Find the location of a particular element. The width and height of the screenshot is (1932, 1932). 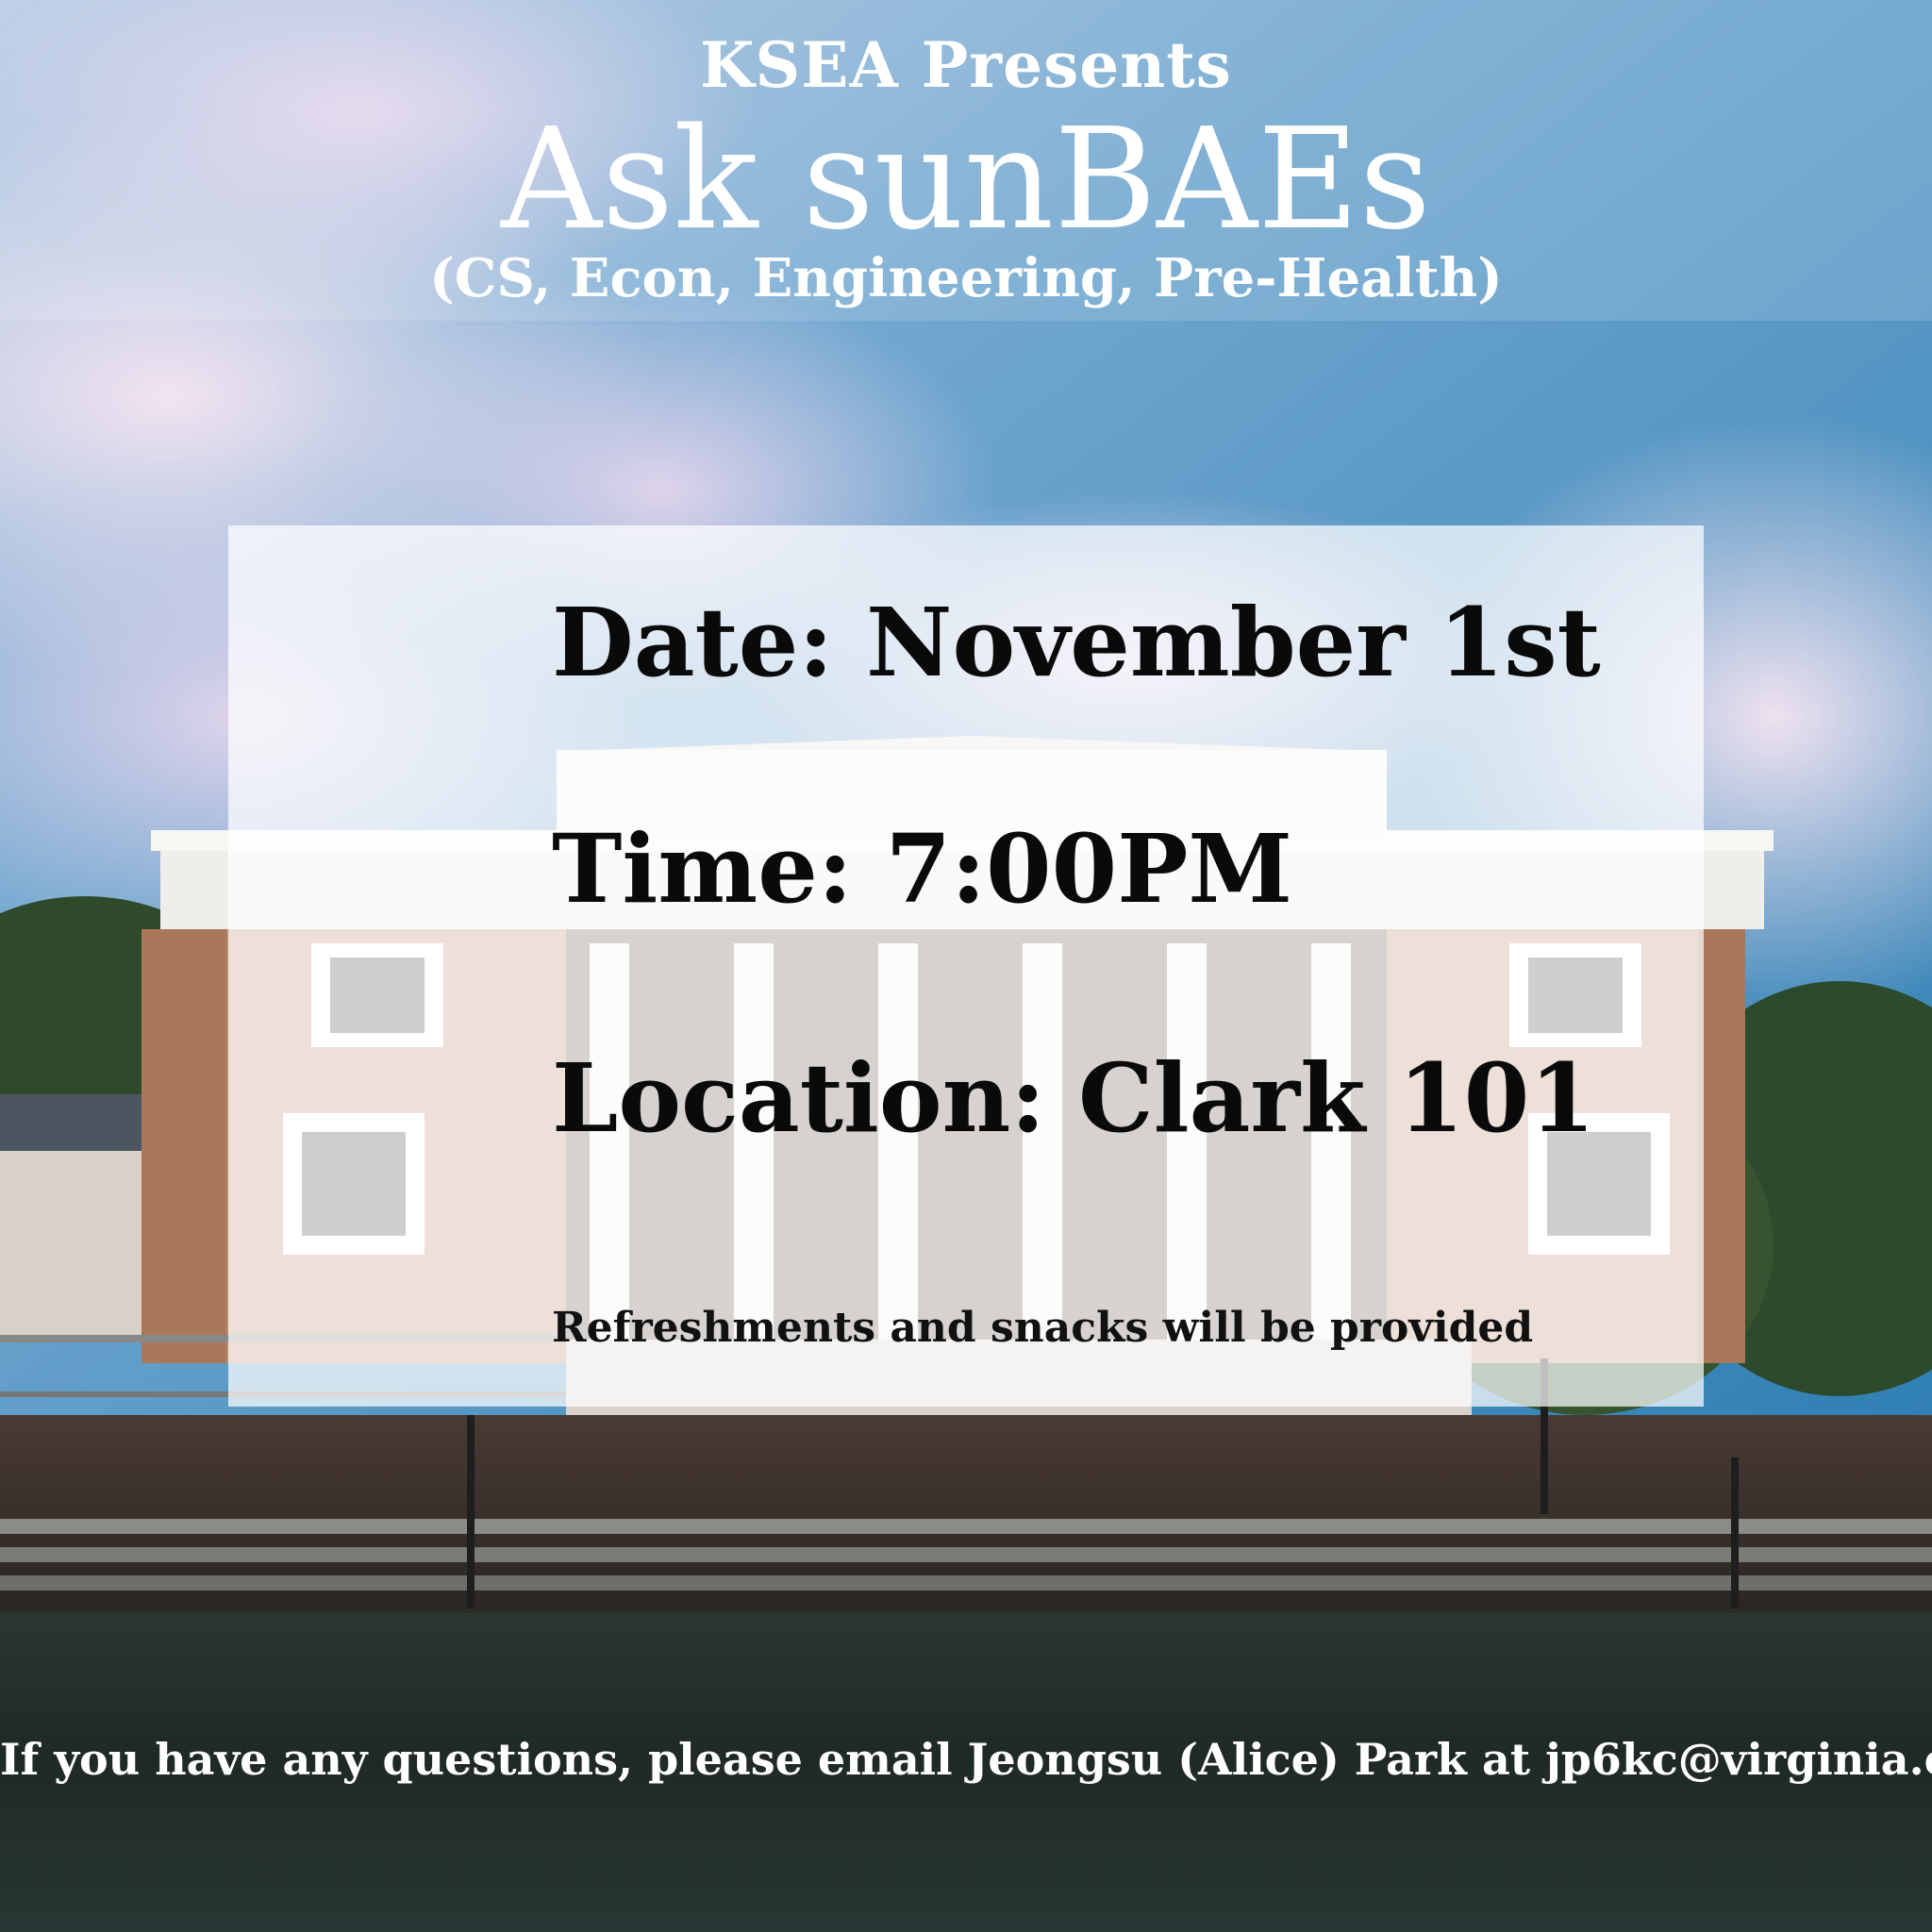

event-date: Date: November 1st is located at coordinates (1076, 643).